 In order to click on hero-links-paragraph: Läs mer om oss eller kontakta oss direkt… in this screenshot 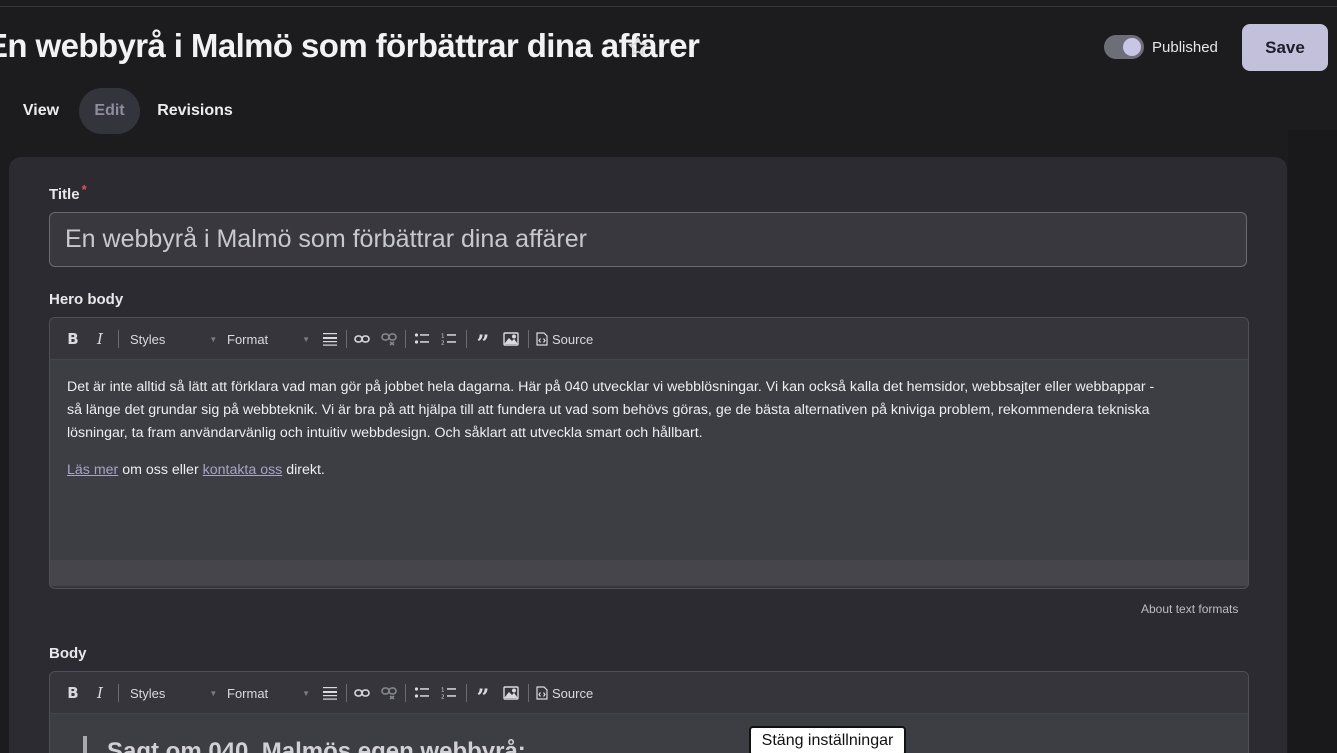, I will do `click(649, 470)`.